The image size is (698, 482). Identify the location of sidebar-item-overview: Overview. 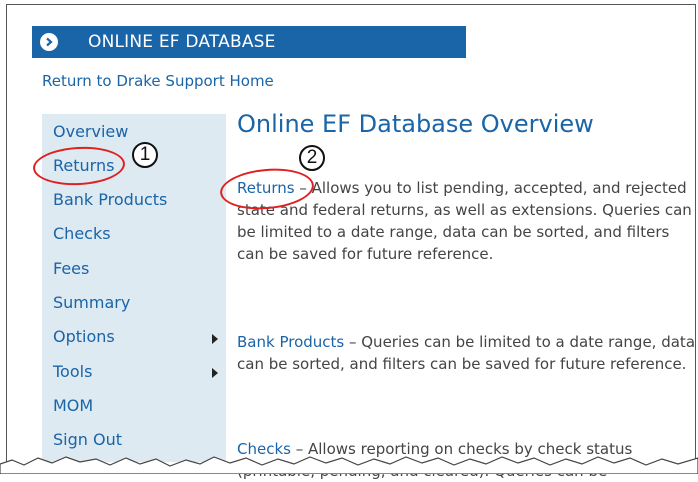
(90, 132).